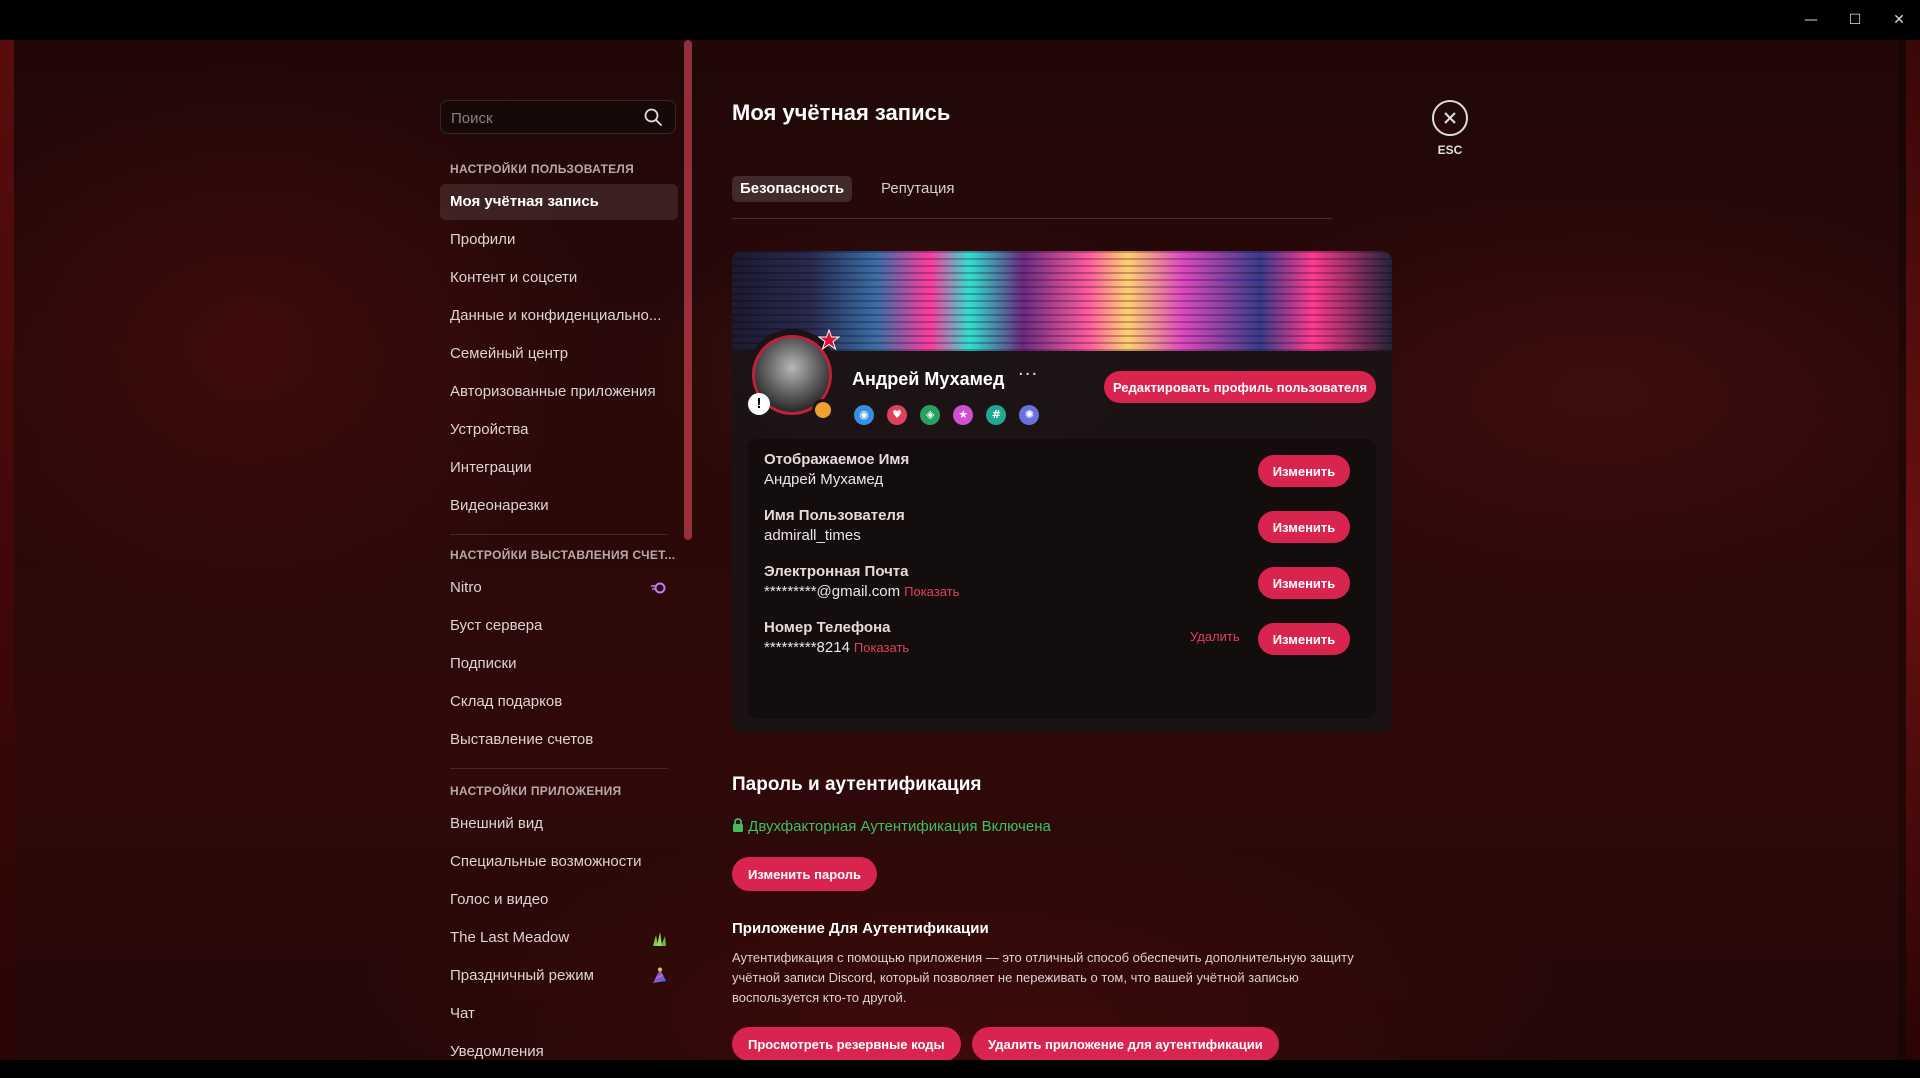  I want to click on email-value-row: *********@gmail.com Показать, so click(861, 591).